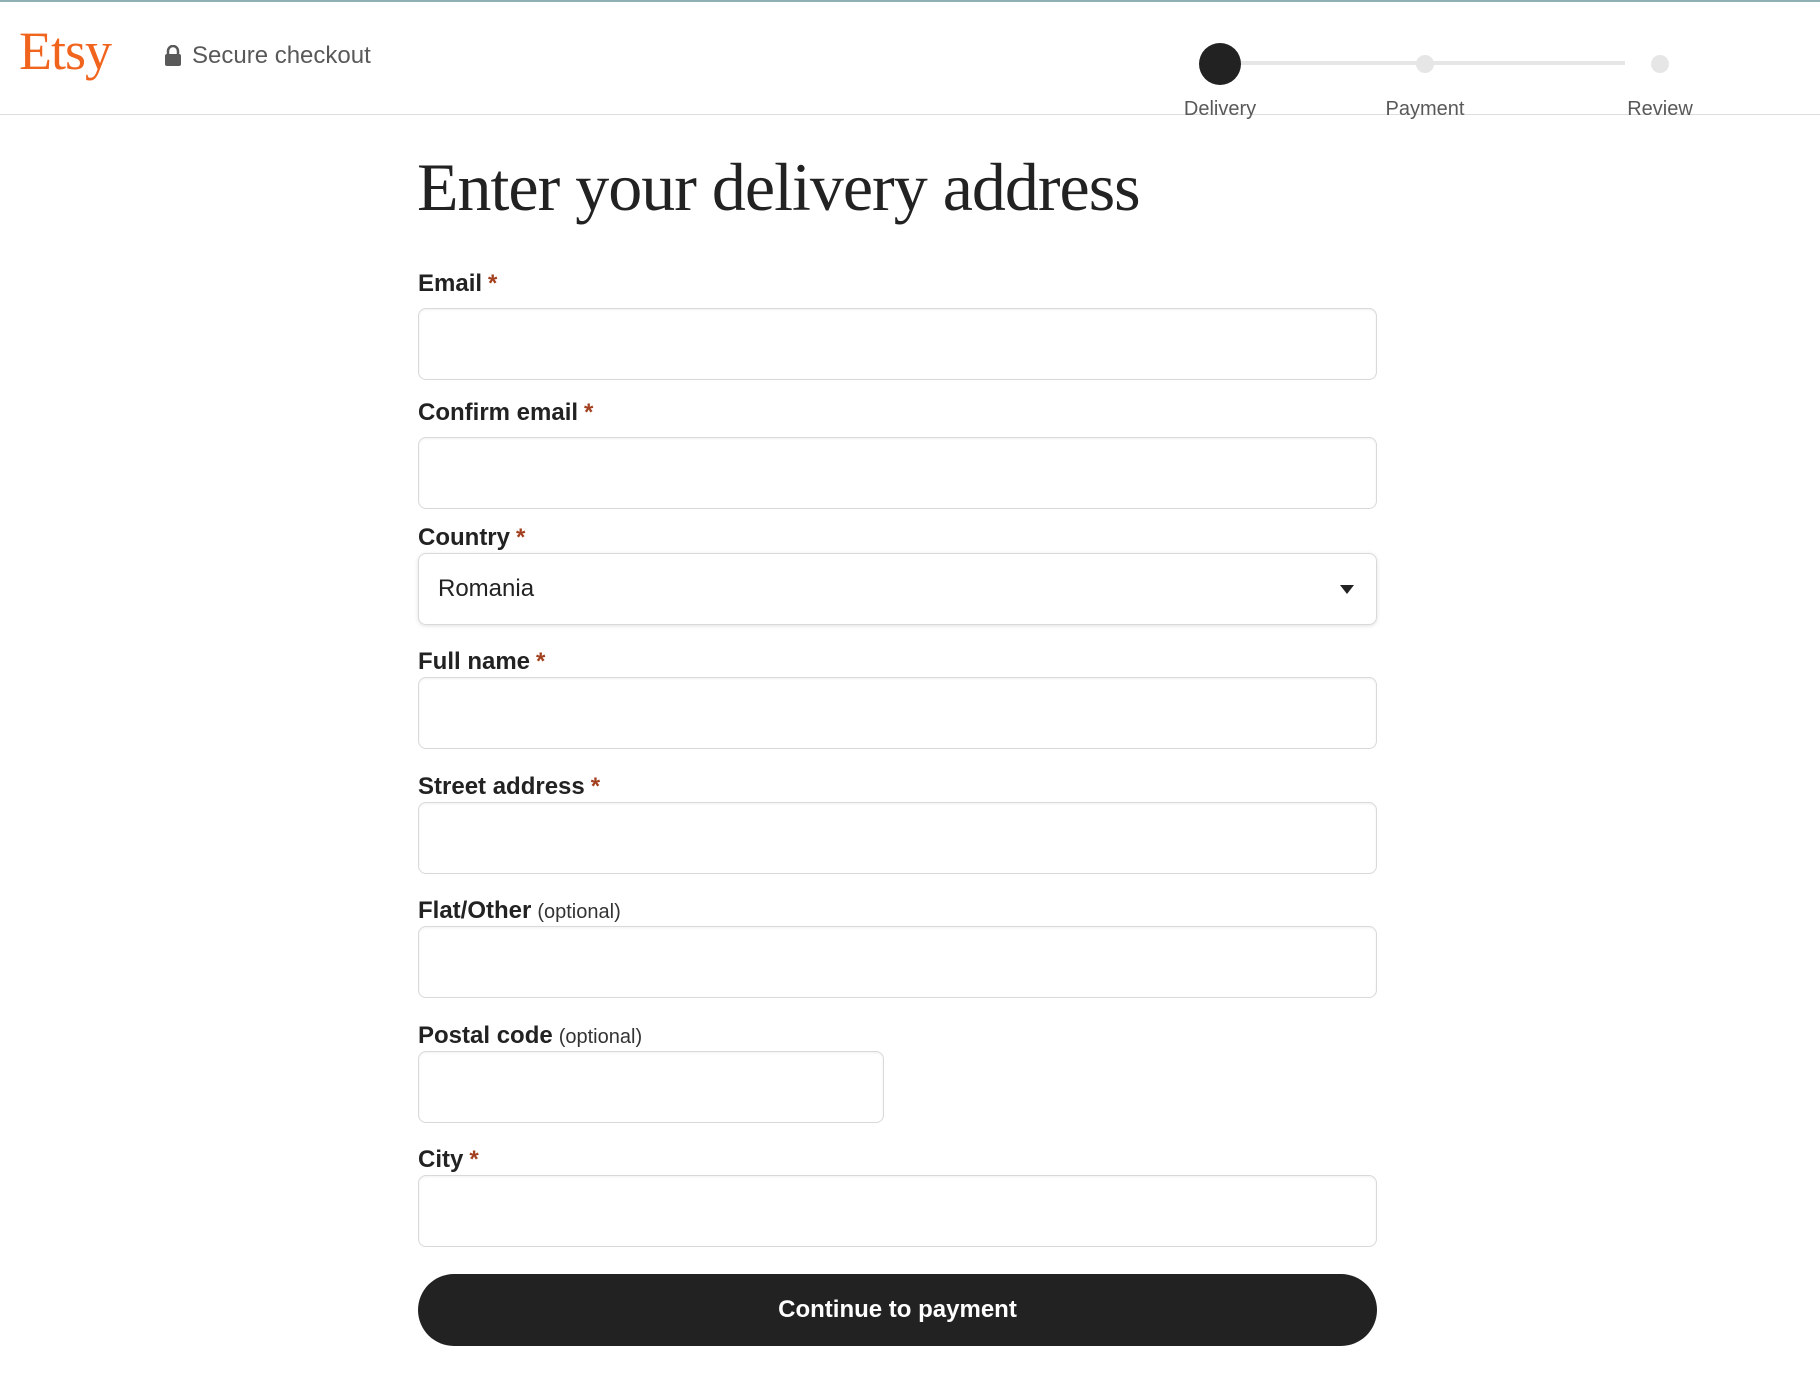  I want to click on checkout-stepper: Delivery Payment Review, so click(1416, 71).